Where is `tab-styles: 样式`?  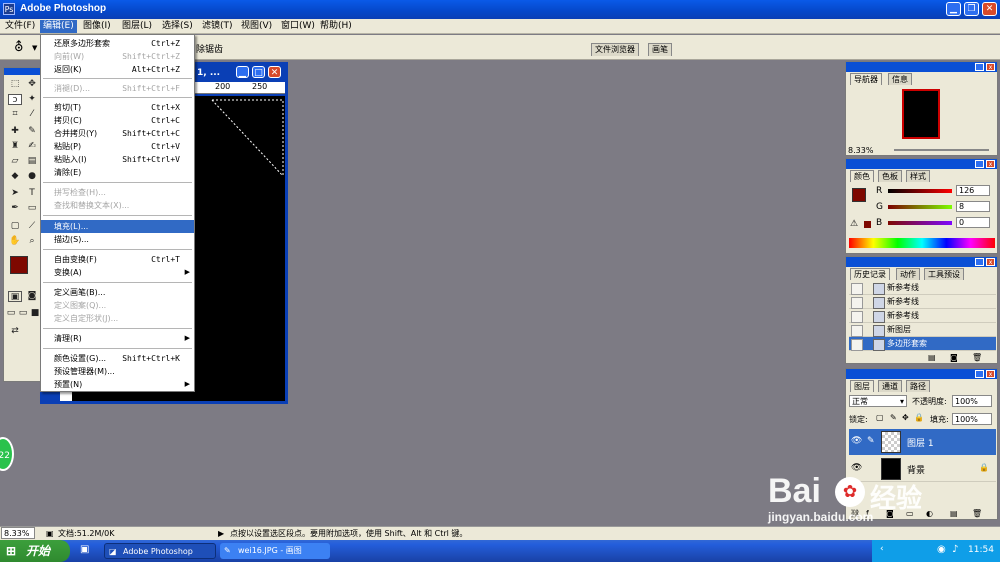 tab-styles: 样式 is located at coordinates (918, 176).